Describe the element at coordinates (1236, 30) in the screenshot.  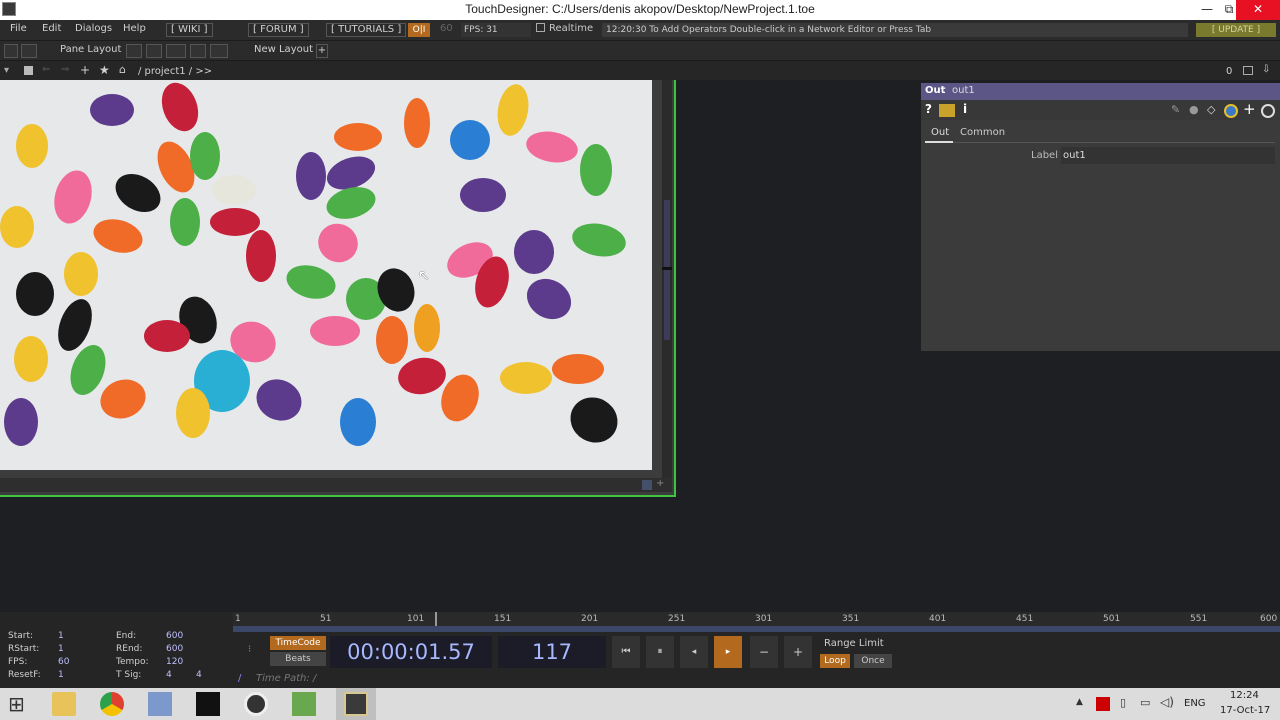
I see `update-button: [ UPDATE ]` at that location.